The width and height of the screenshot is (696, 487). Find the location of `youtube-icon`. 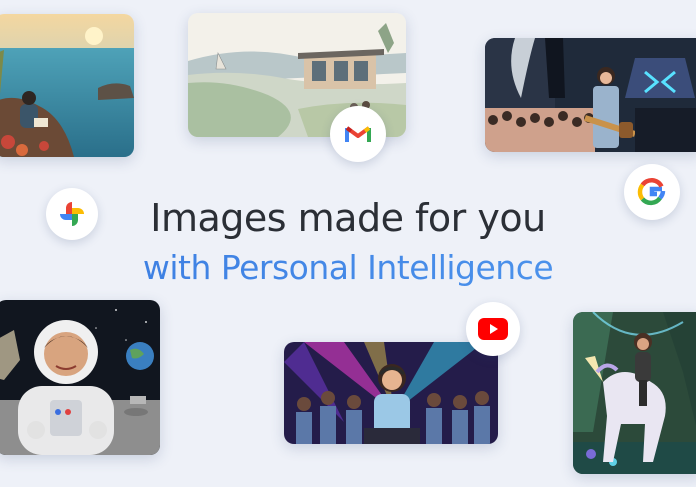

youtube-icon is located at coordinates (493, 329).